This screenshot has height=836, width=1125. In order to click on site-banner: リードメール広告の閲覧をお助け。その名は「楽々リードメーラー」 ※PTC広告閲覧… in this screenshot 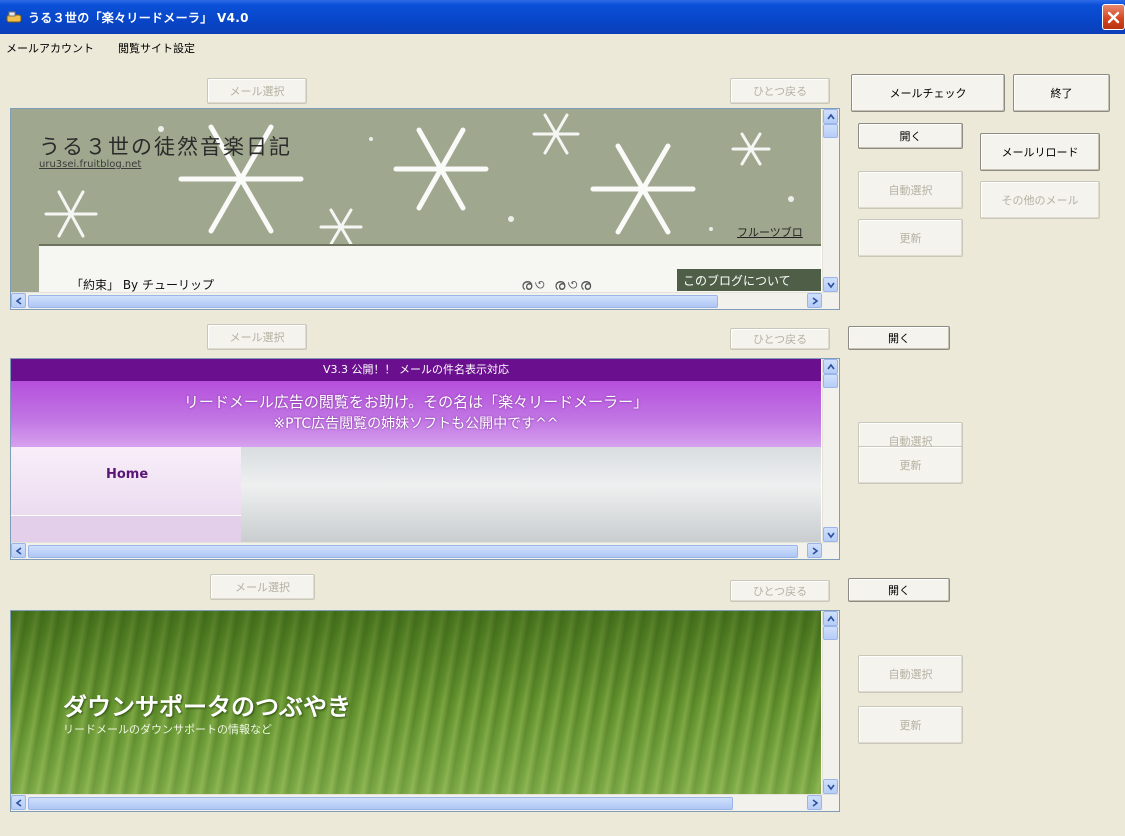, I will do `click(416, 414)`.